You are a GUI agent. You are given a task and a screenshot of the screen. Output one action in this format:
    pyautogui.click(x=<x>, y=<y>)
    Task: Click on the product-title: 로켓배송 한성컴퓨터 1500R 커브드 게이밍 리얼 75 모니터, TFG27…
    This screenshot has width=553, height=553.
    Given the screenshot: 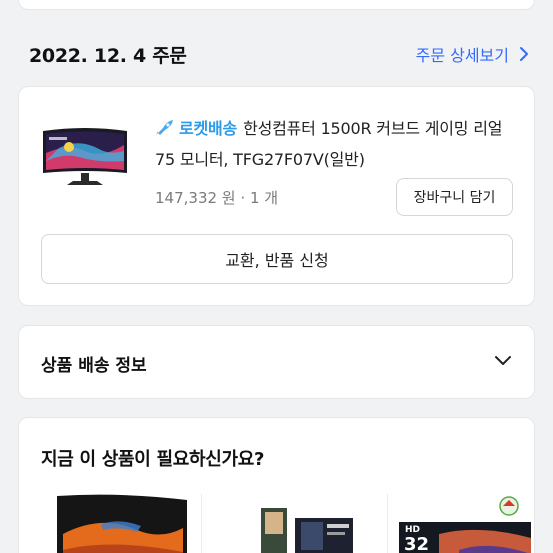 What is the action you would take?
    pyautogui.click(x=335, y=144)
    